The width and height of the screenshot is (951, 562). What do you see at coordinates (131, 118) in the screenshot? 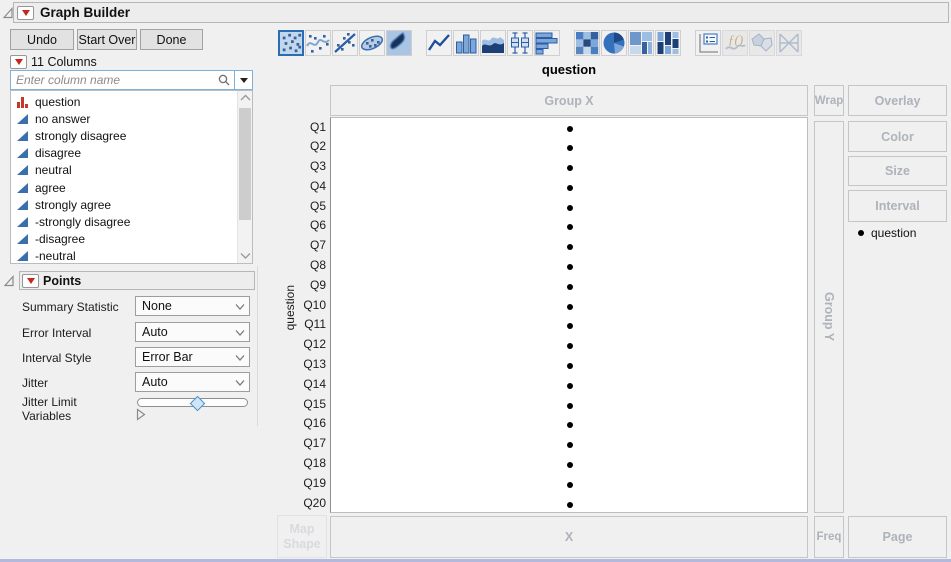
I see `column-list-item: no answer` at bounding box center [131, 118].